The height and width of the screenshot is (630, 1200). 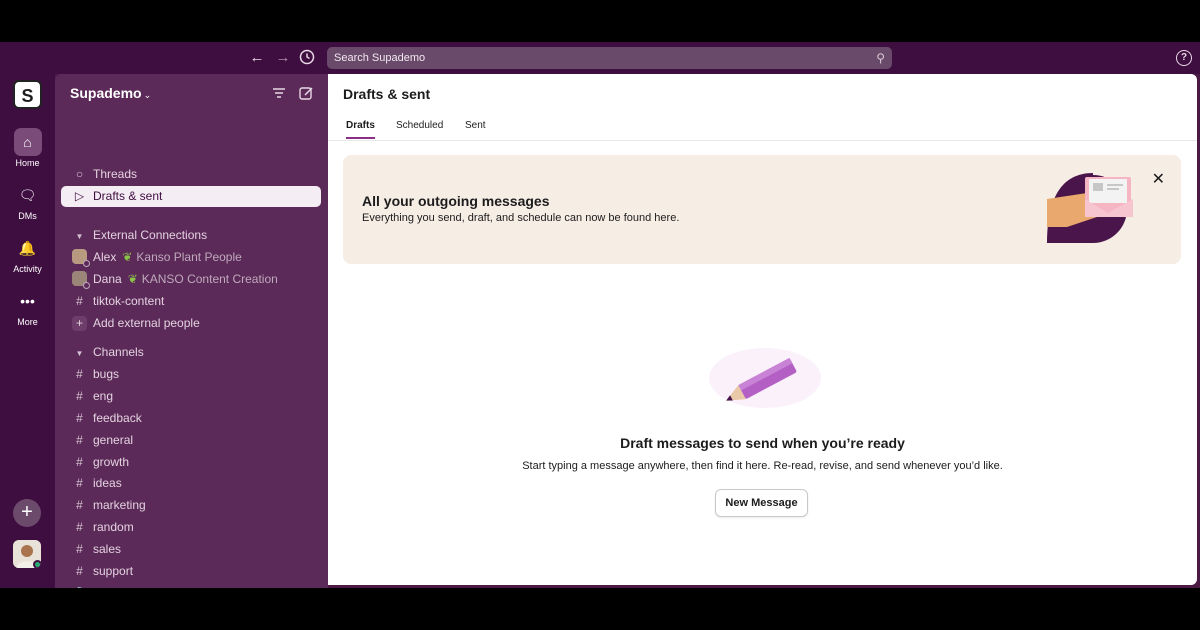 What do you see at coordinates (79, 174) in the screenshot?
I see `threads-icon: ○` at bounding box center [79, 174].